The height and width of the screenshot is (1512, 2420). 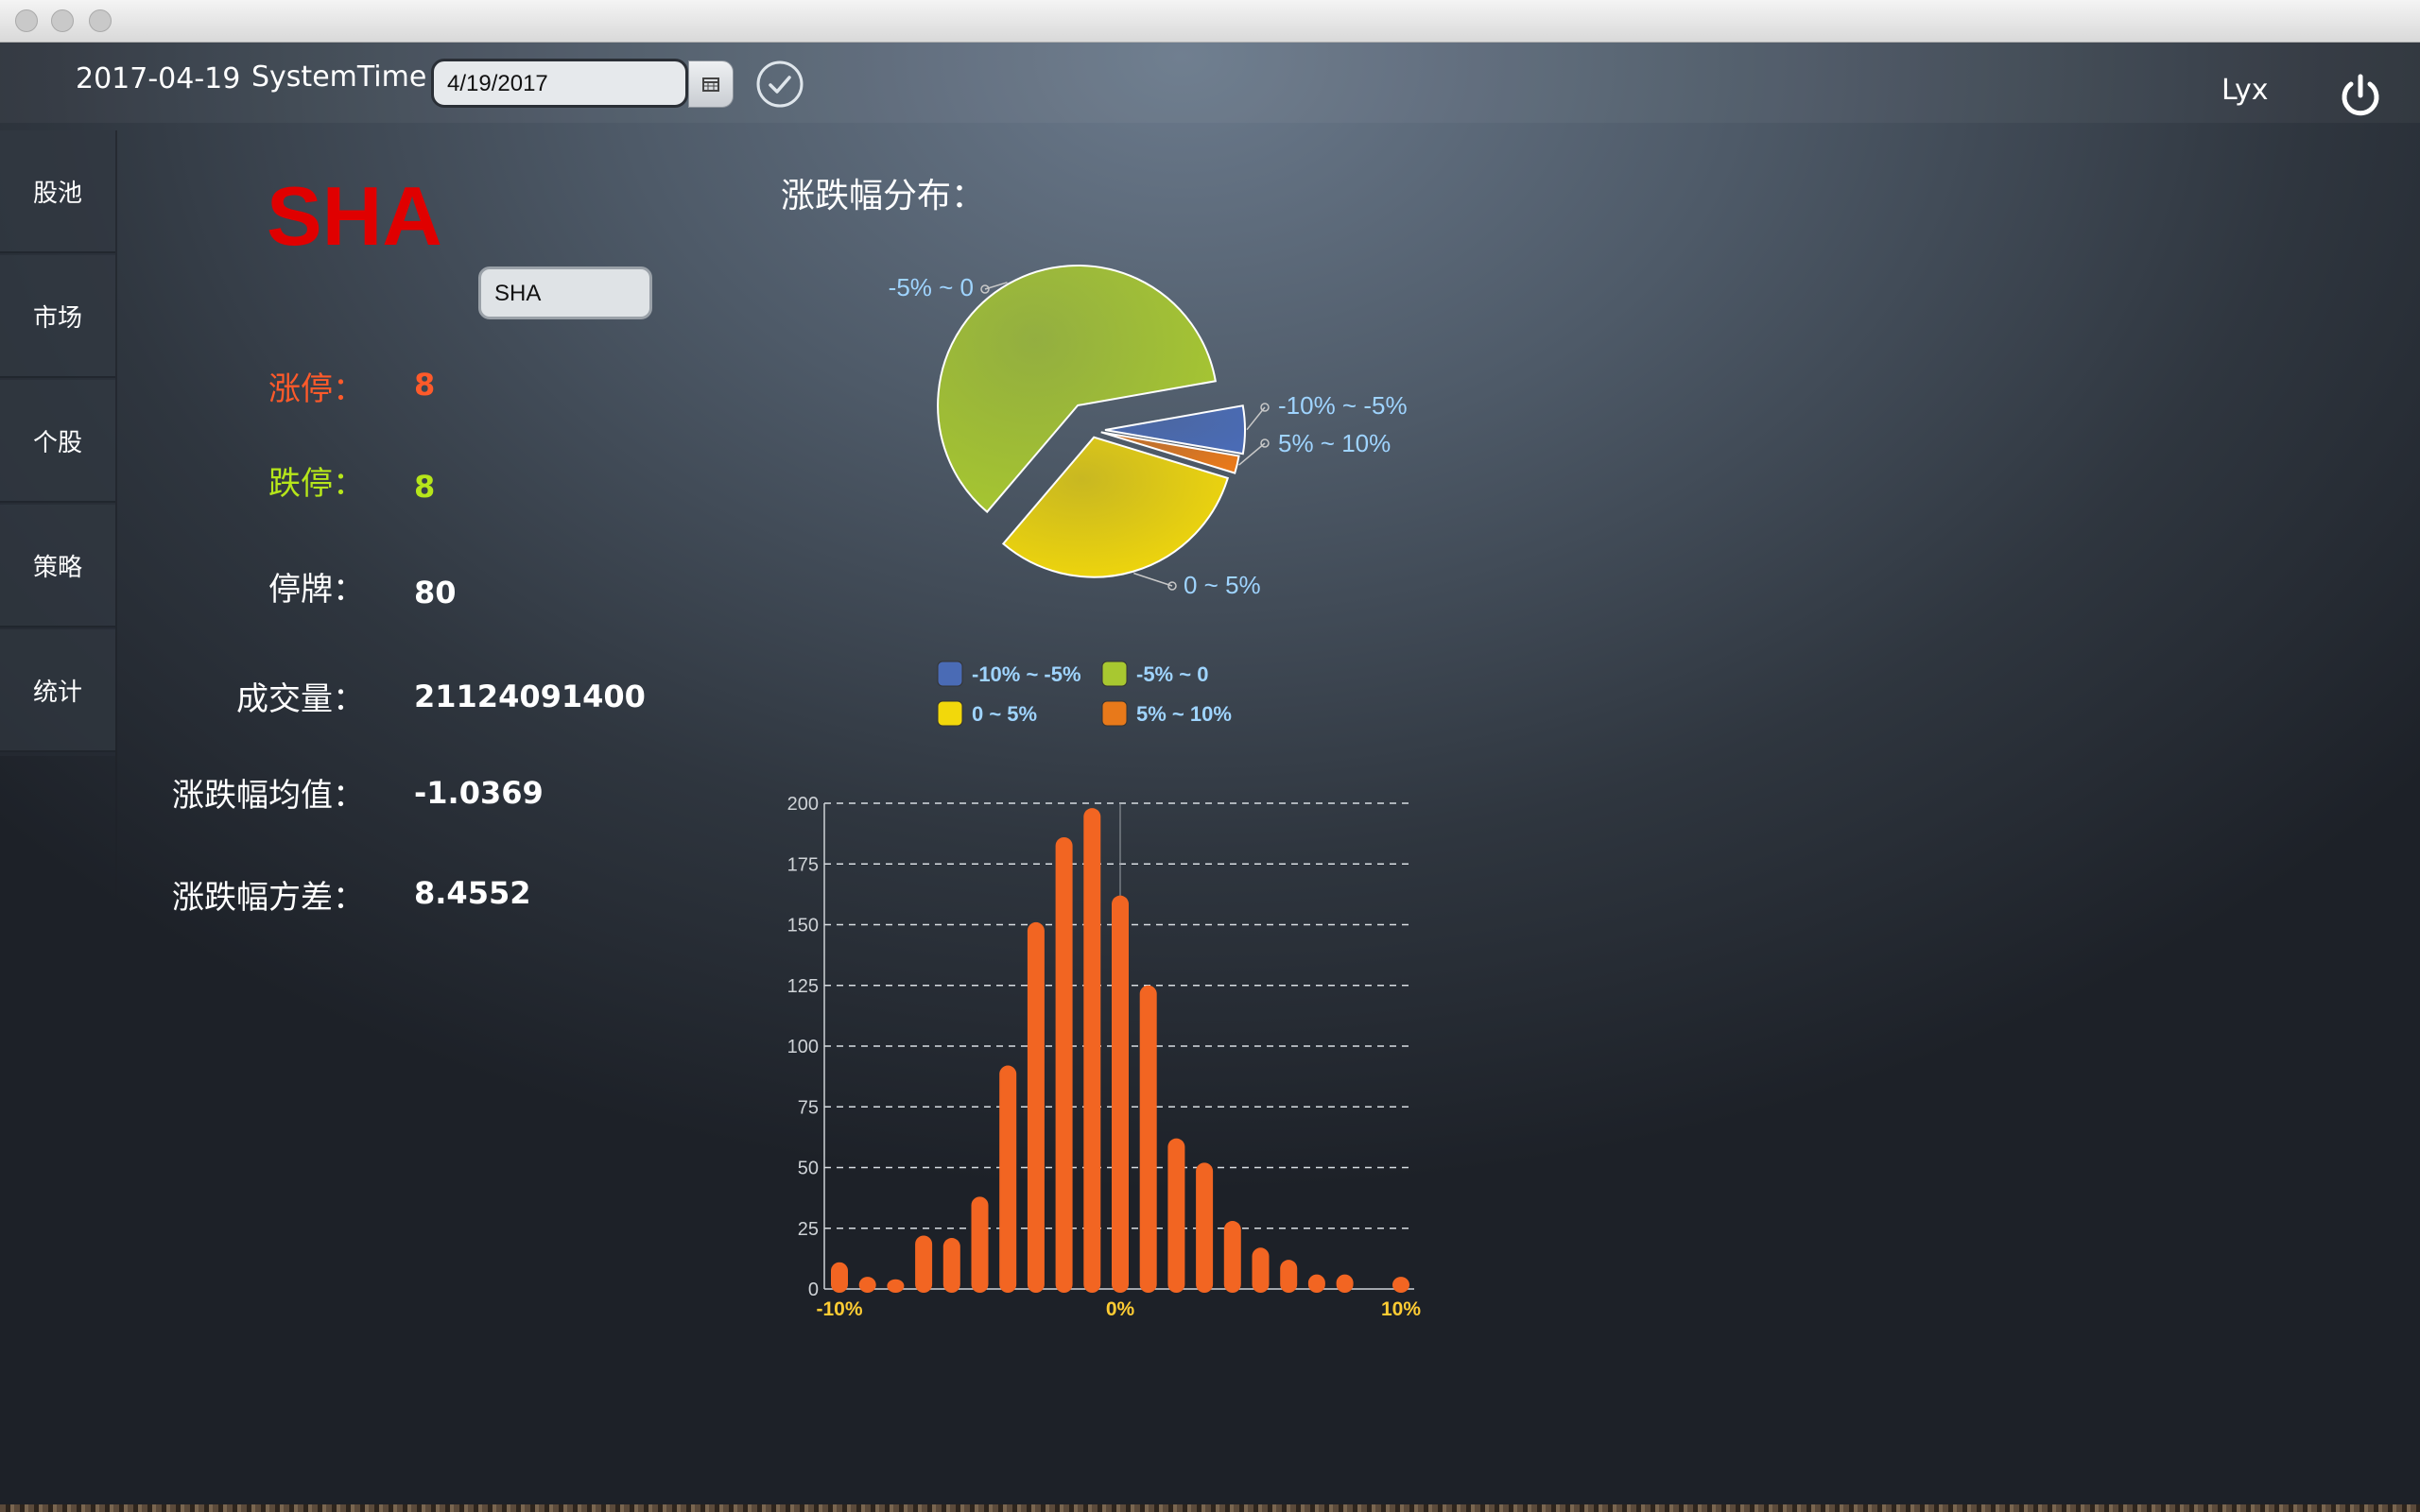 What do you see at coordinates (354, 216) in the screenshot?
I see `market-code-title: SHA` at bounding box center [354, 216].